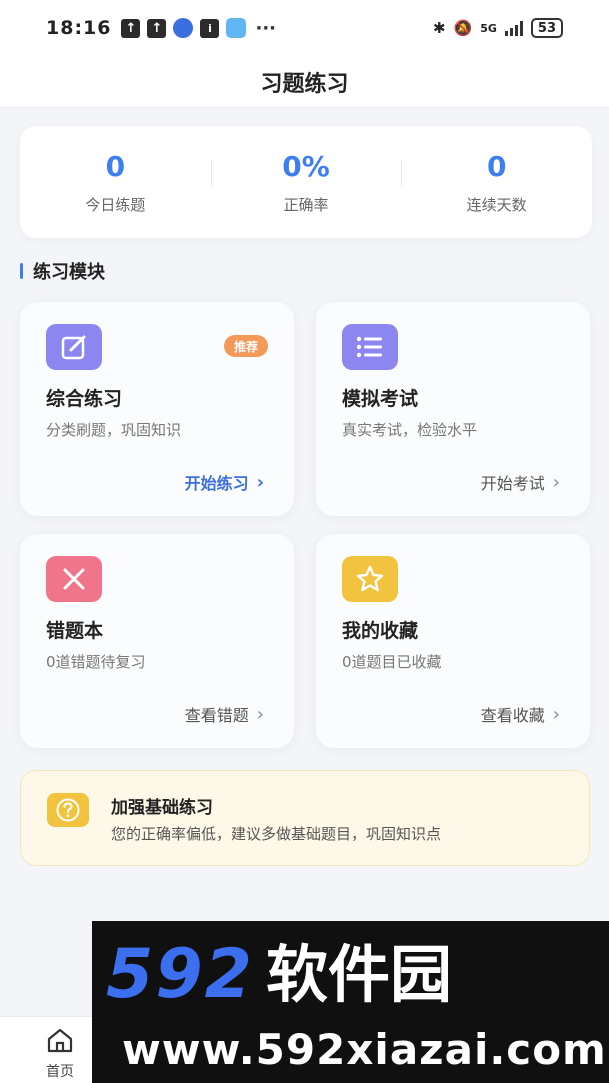  I want to click on section-title: 练习模块, so click(62, 271).